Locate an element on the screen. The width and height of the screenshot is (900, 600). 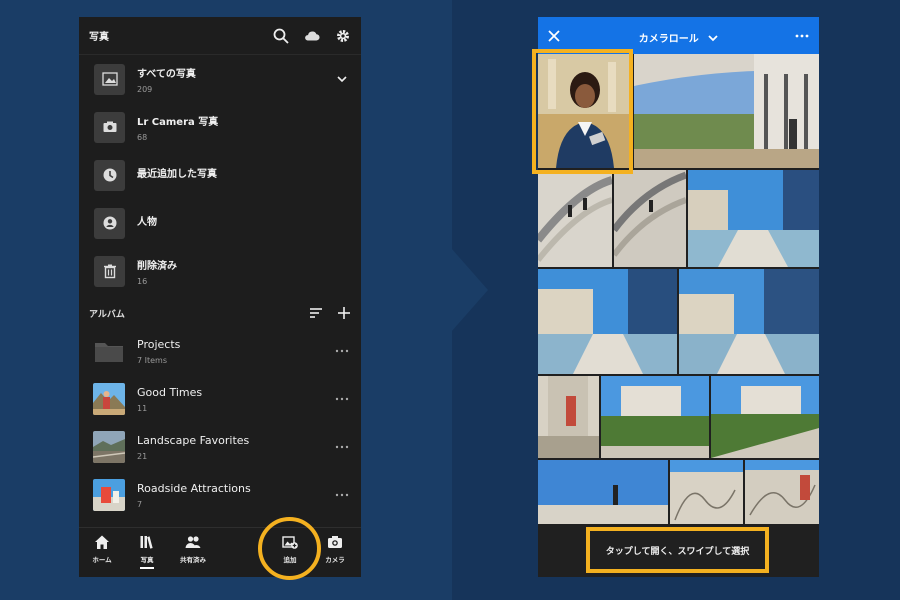
library-item-label: 最近追加した写真 is located at coordinates (177, 174).